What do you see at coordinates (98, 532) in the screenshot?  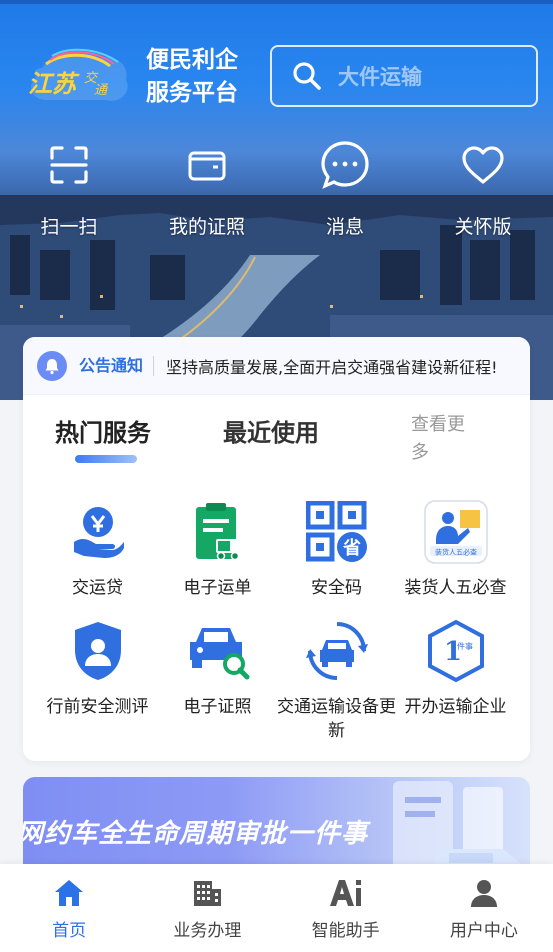 I see `loan-hand-icon` at bounding box center [98, 532].